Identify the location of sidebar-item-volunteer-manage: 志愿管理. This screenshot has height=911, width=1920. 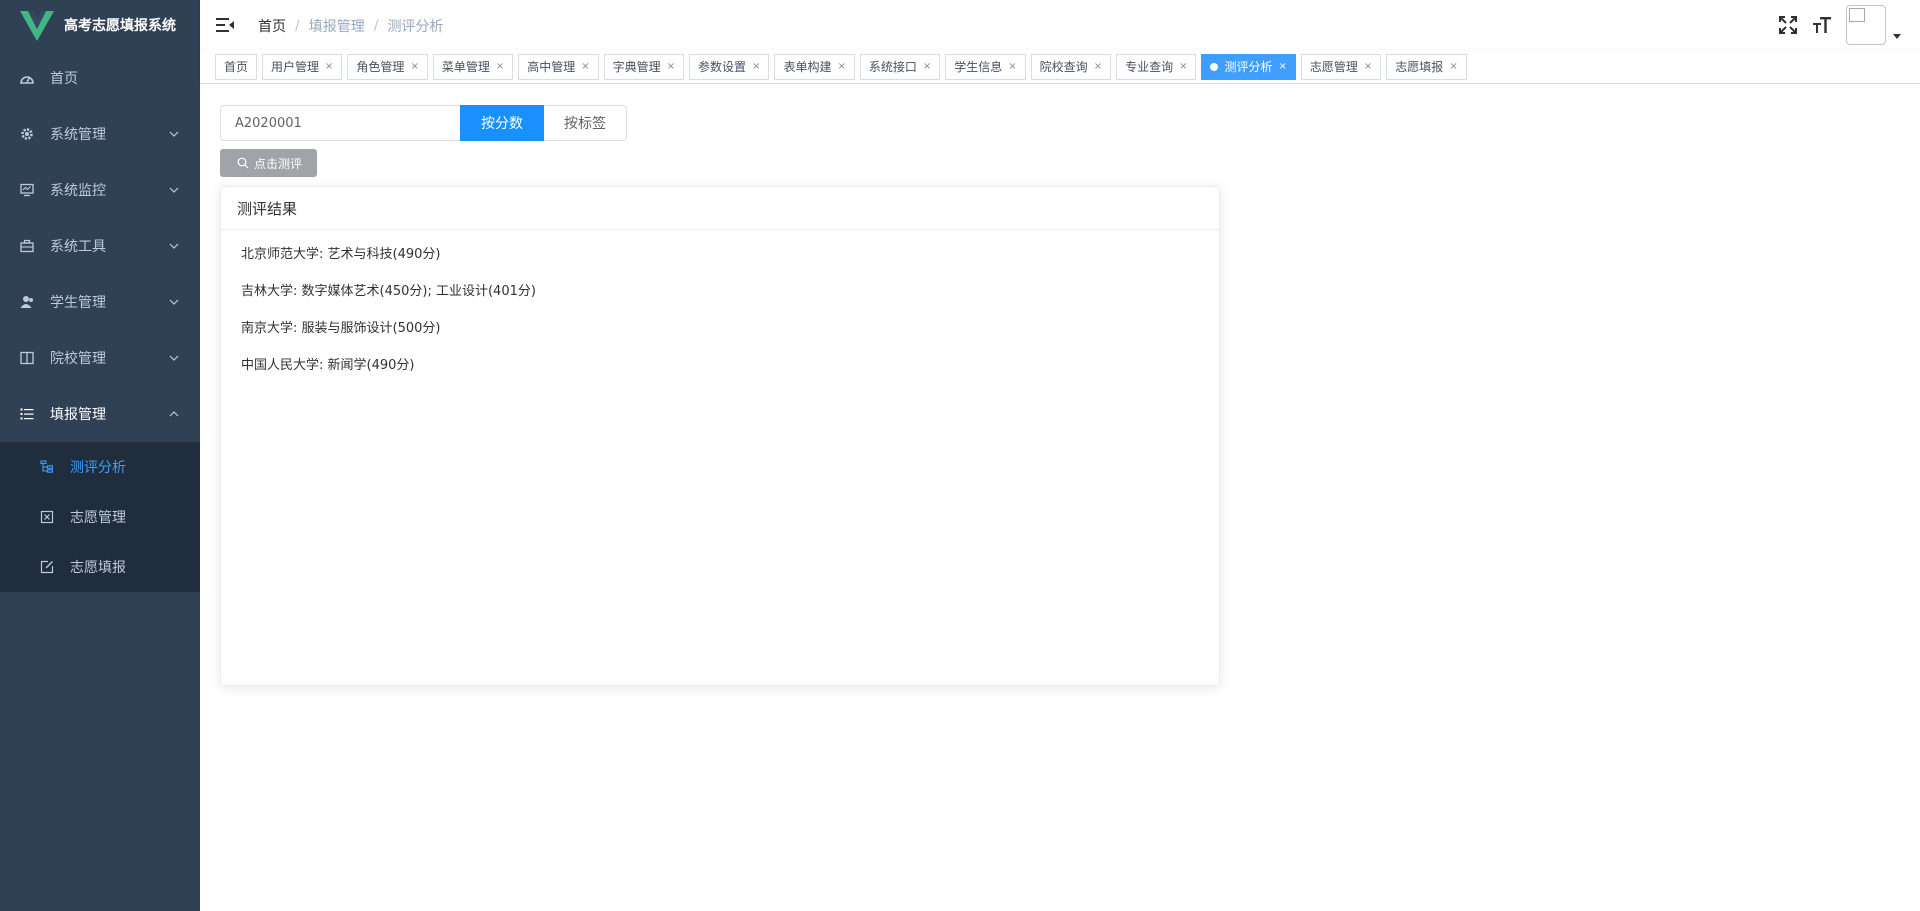
(100, 517).